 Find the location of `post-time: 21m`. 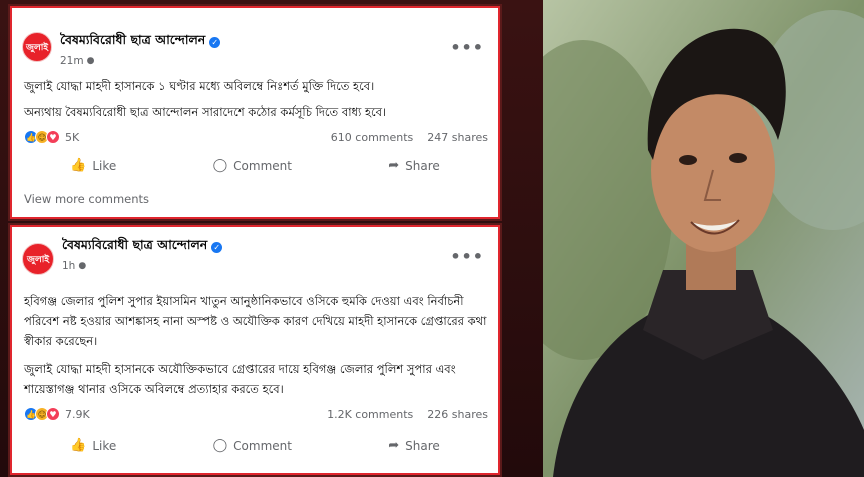

post-time: 21m is located at coordinates (72, 61).